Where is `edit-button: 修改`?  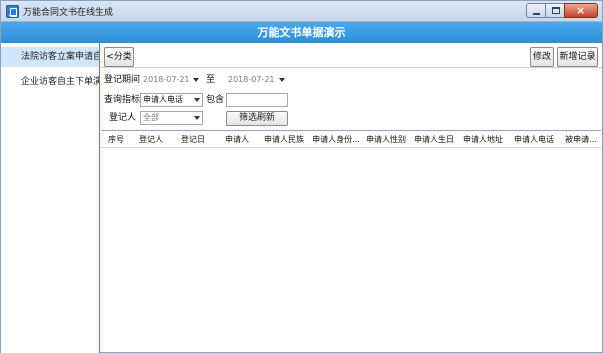 edit-button: 修改 is located at coordinates (542, 57).